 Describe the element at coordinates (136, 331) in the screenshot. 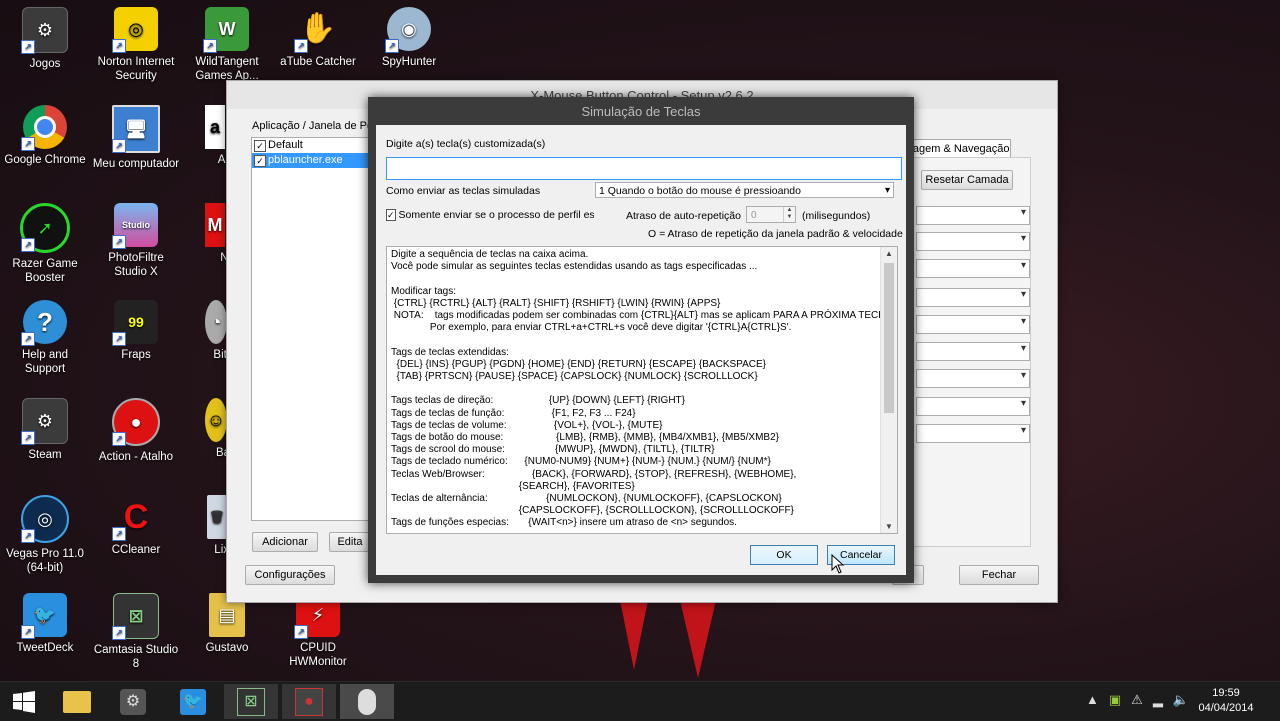

I see `desktop-icon-fraps: 99 ↗ Fraps` at that location.